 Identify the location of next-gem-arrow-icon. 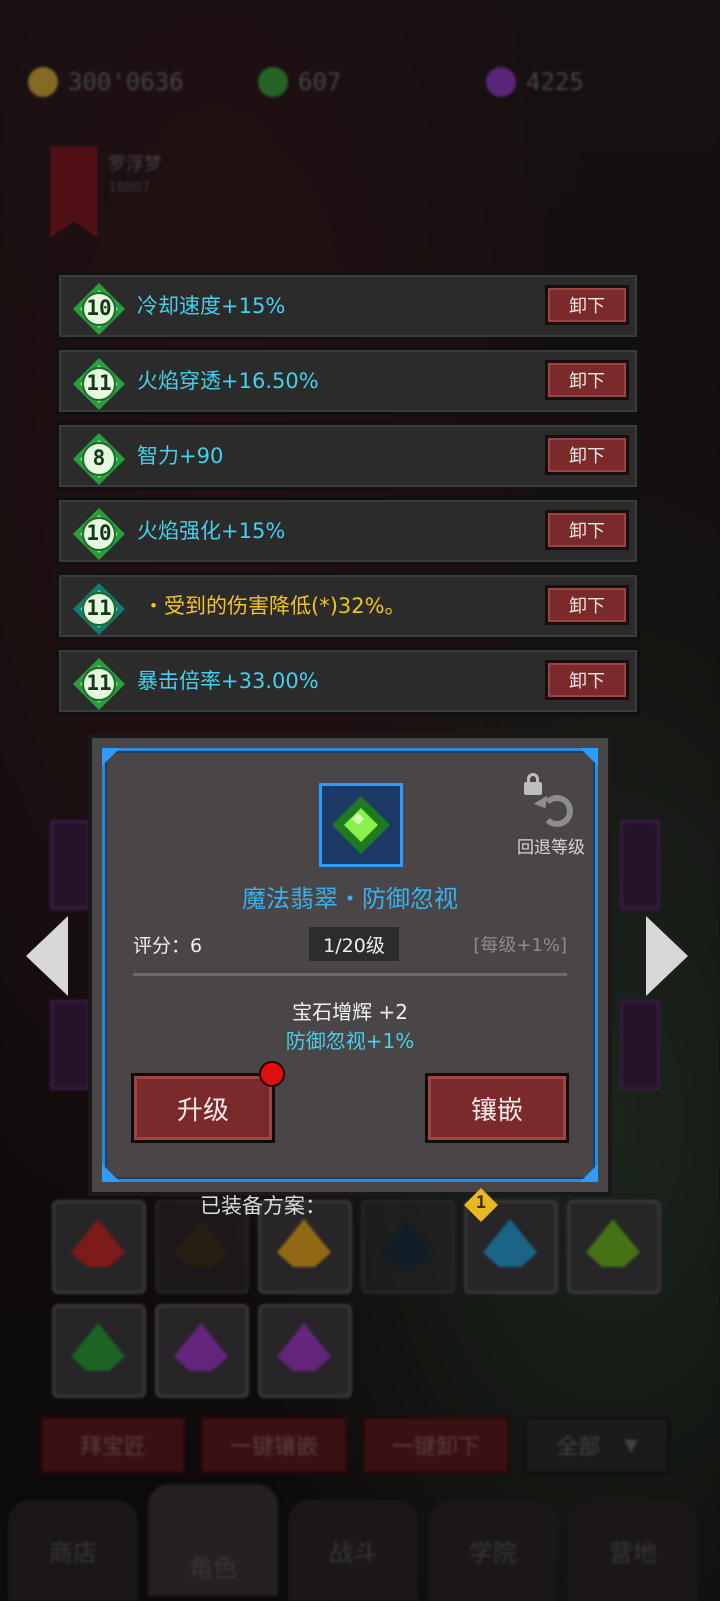
(667, 956).